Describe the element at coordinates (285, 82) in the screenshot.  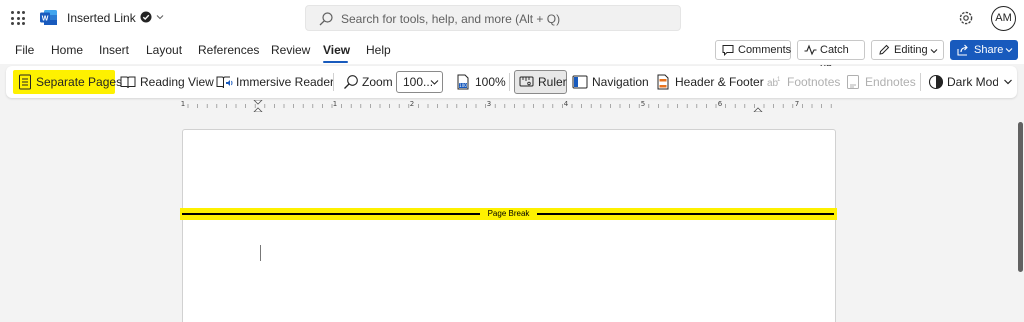
I see `immersive-reader-label: Immersive Reader` at that location.